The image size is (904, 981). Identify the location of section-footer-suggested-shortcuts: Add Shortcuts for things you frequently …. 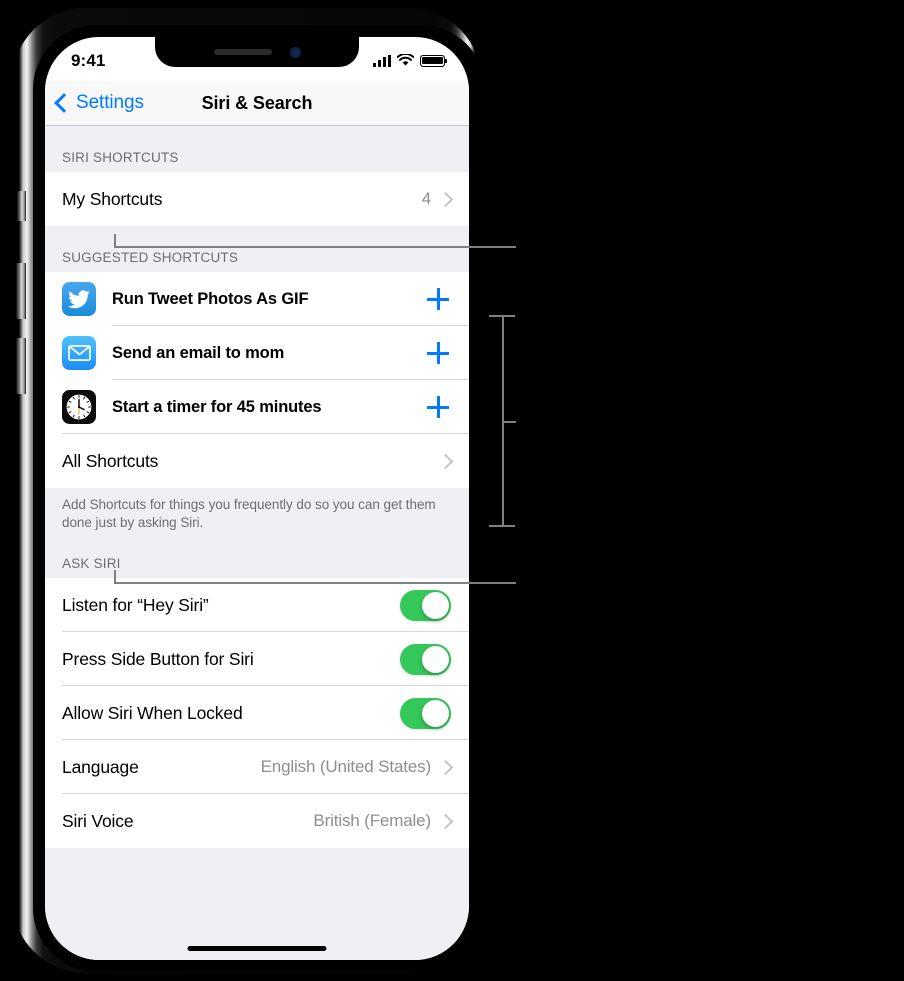
(257, 510).